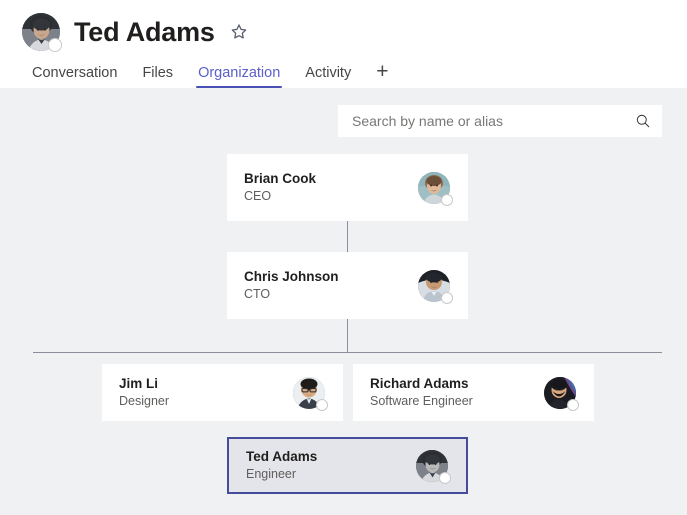 Image resolution: width=687 pixels, height=515 pixels. What do you see at coordinates (271, 474) in the screenshot?
I see `org-card-role: Engineer` at bounding box center [271, 474].